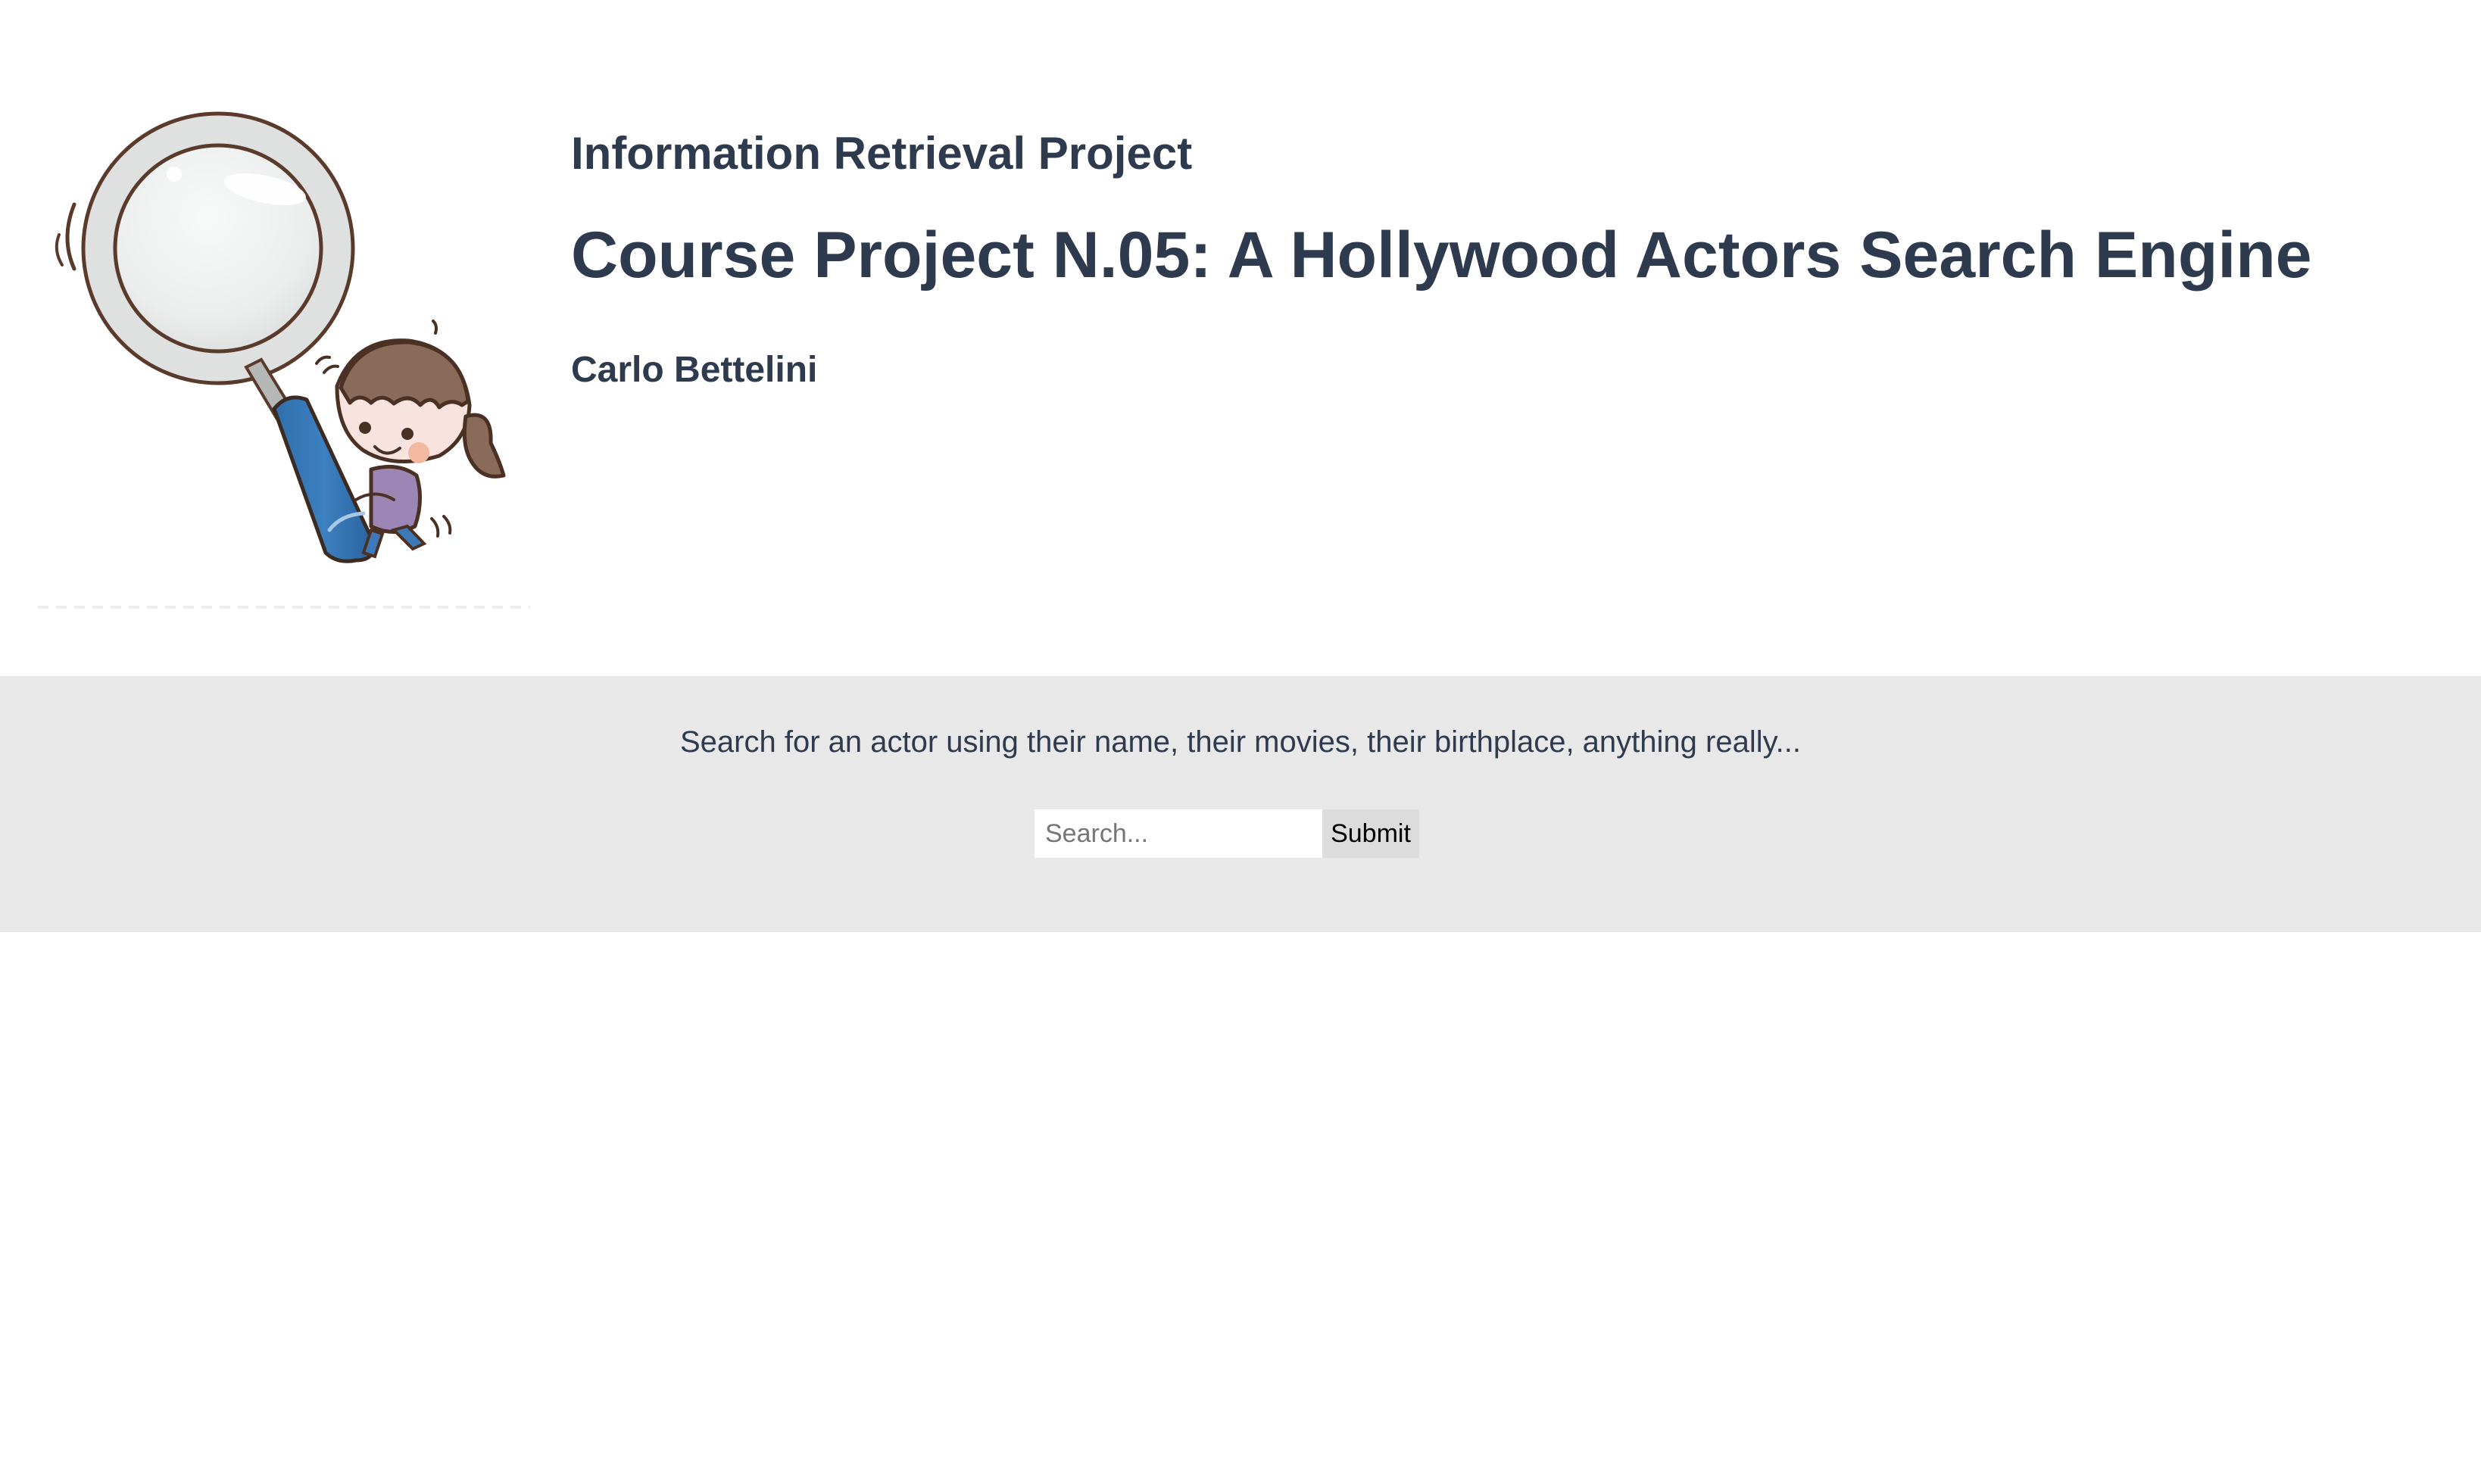  I want to click on project-kicker: Information Retrieval Project, so click(882, 153).